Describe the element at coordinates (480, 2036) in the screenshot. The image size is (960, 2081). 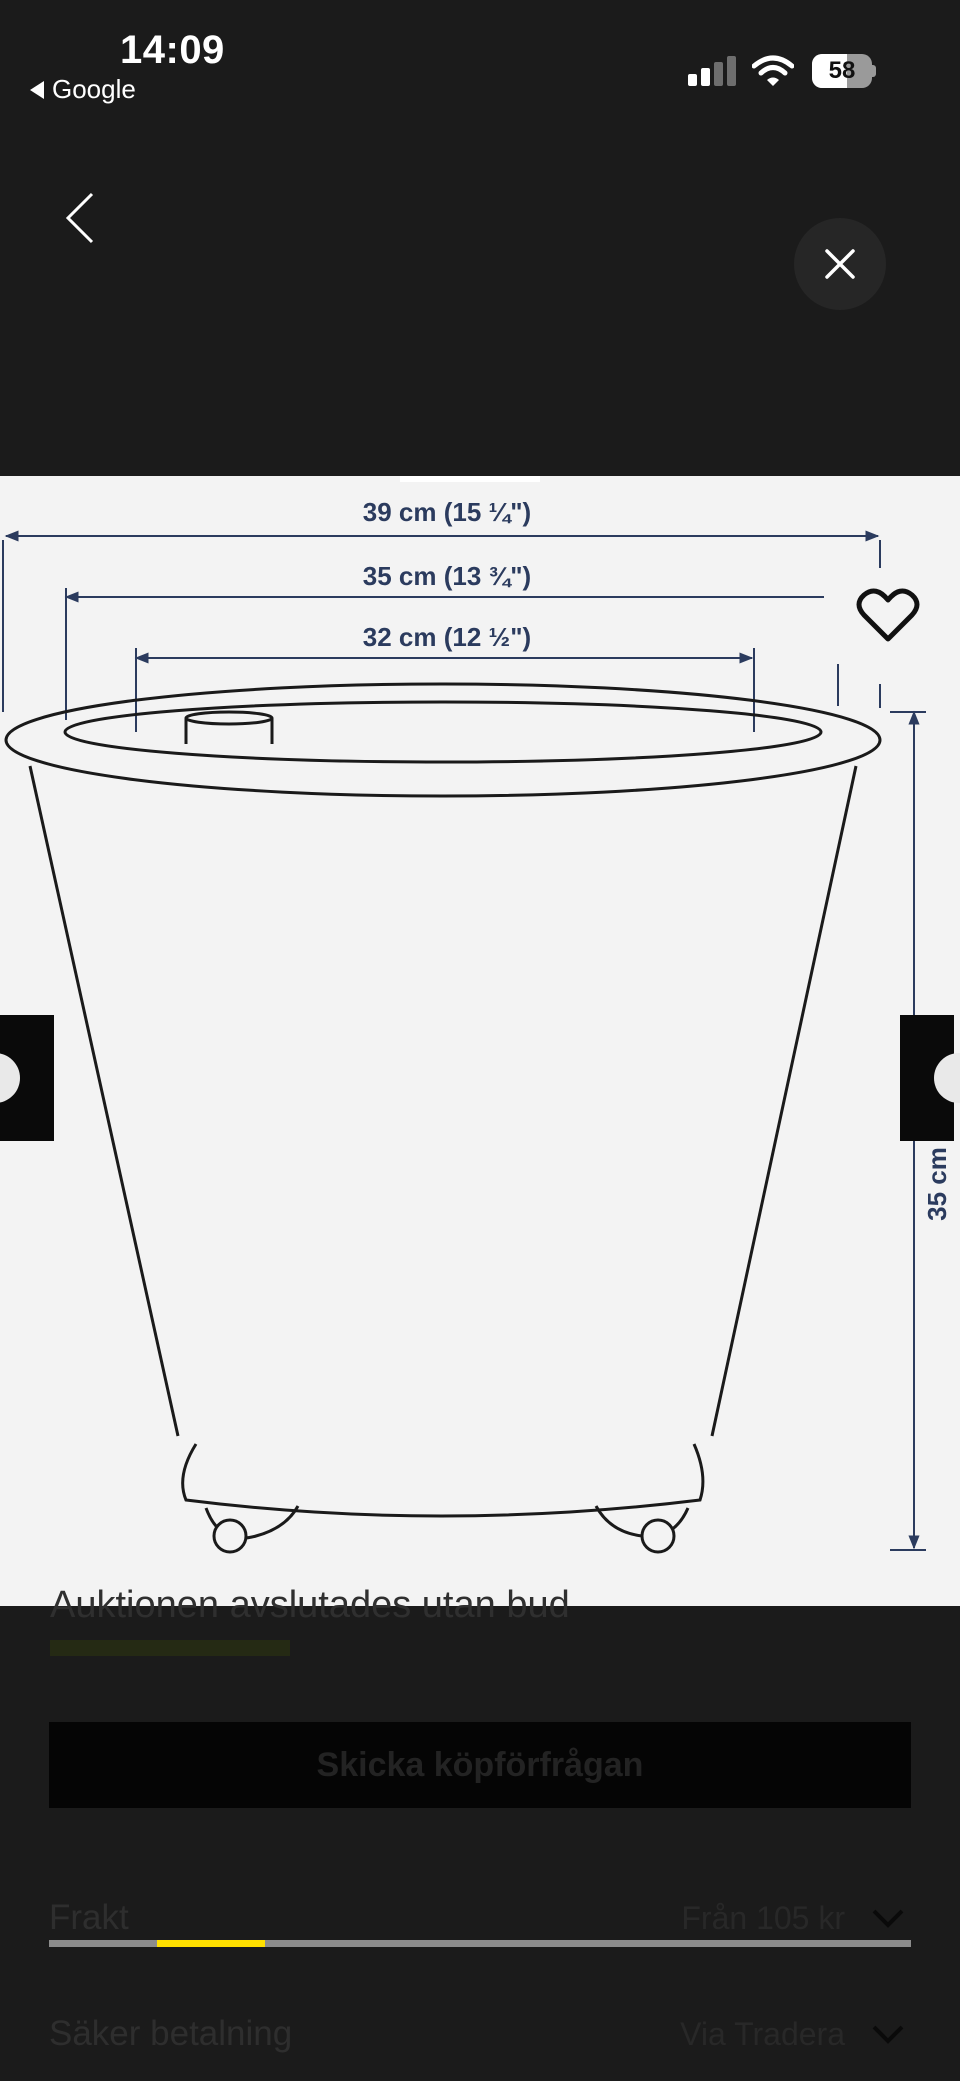
I see `payment-row: Säker betalning Via Tradera` at that location.